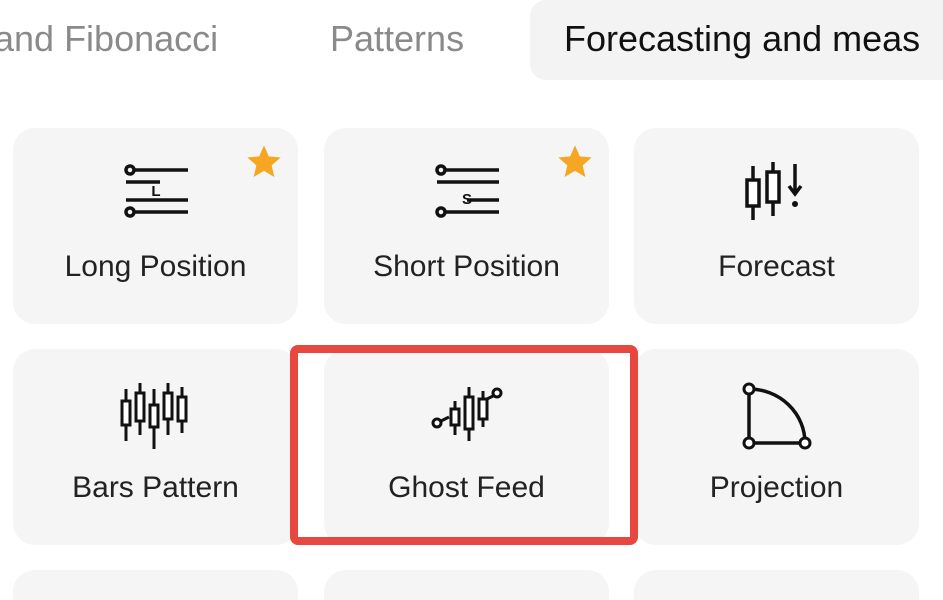 This screenshot has width=943, height=600. What do you see at coordinates (773, 191) in the screenshot?
I see `forecast-icon` at bounding box center [773, 191].